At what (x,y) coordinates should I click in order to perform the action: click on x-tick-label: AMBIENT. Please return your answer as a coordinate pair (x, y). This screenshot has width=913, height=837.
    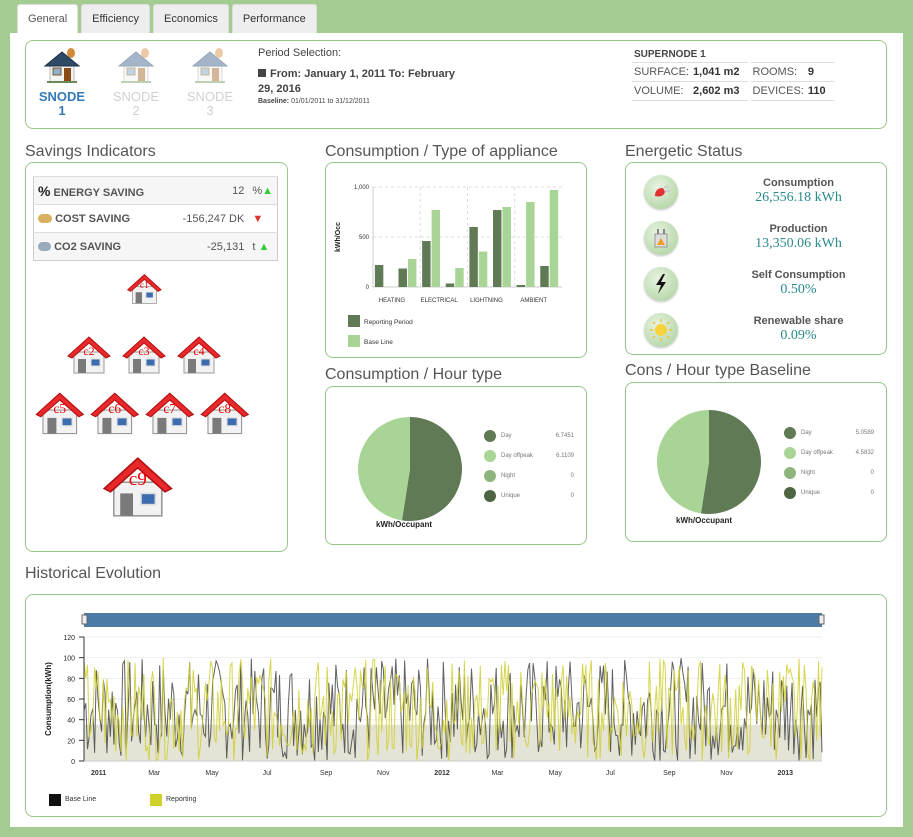
    Looking at the image, I should click on (533, 301).